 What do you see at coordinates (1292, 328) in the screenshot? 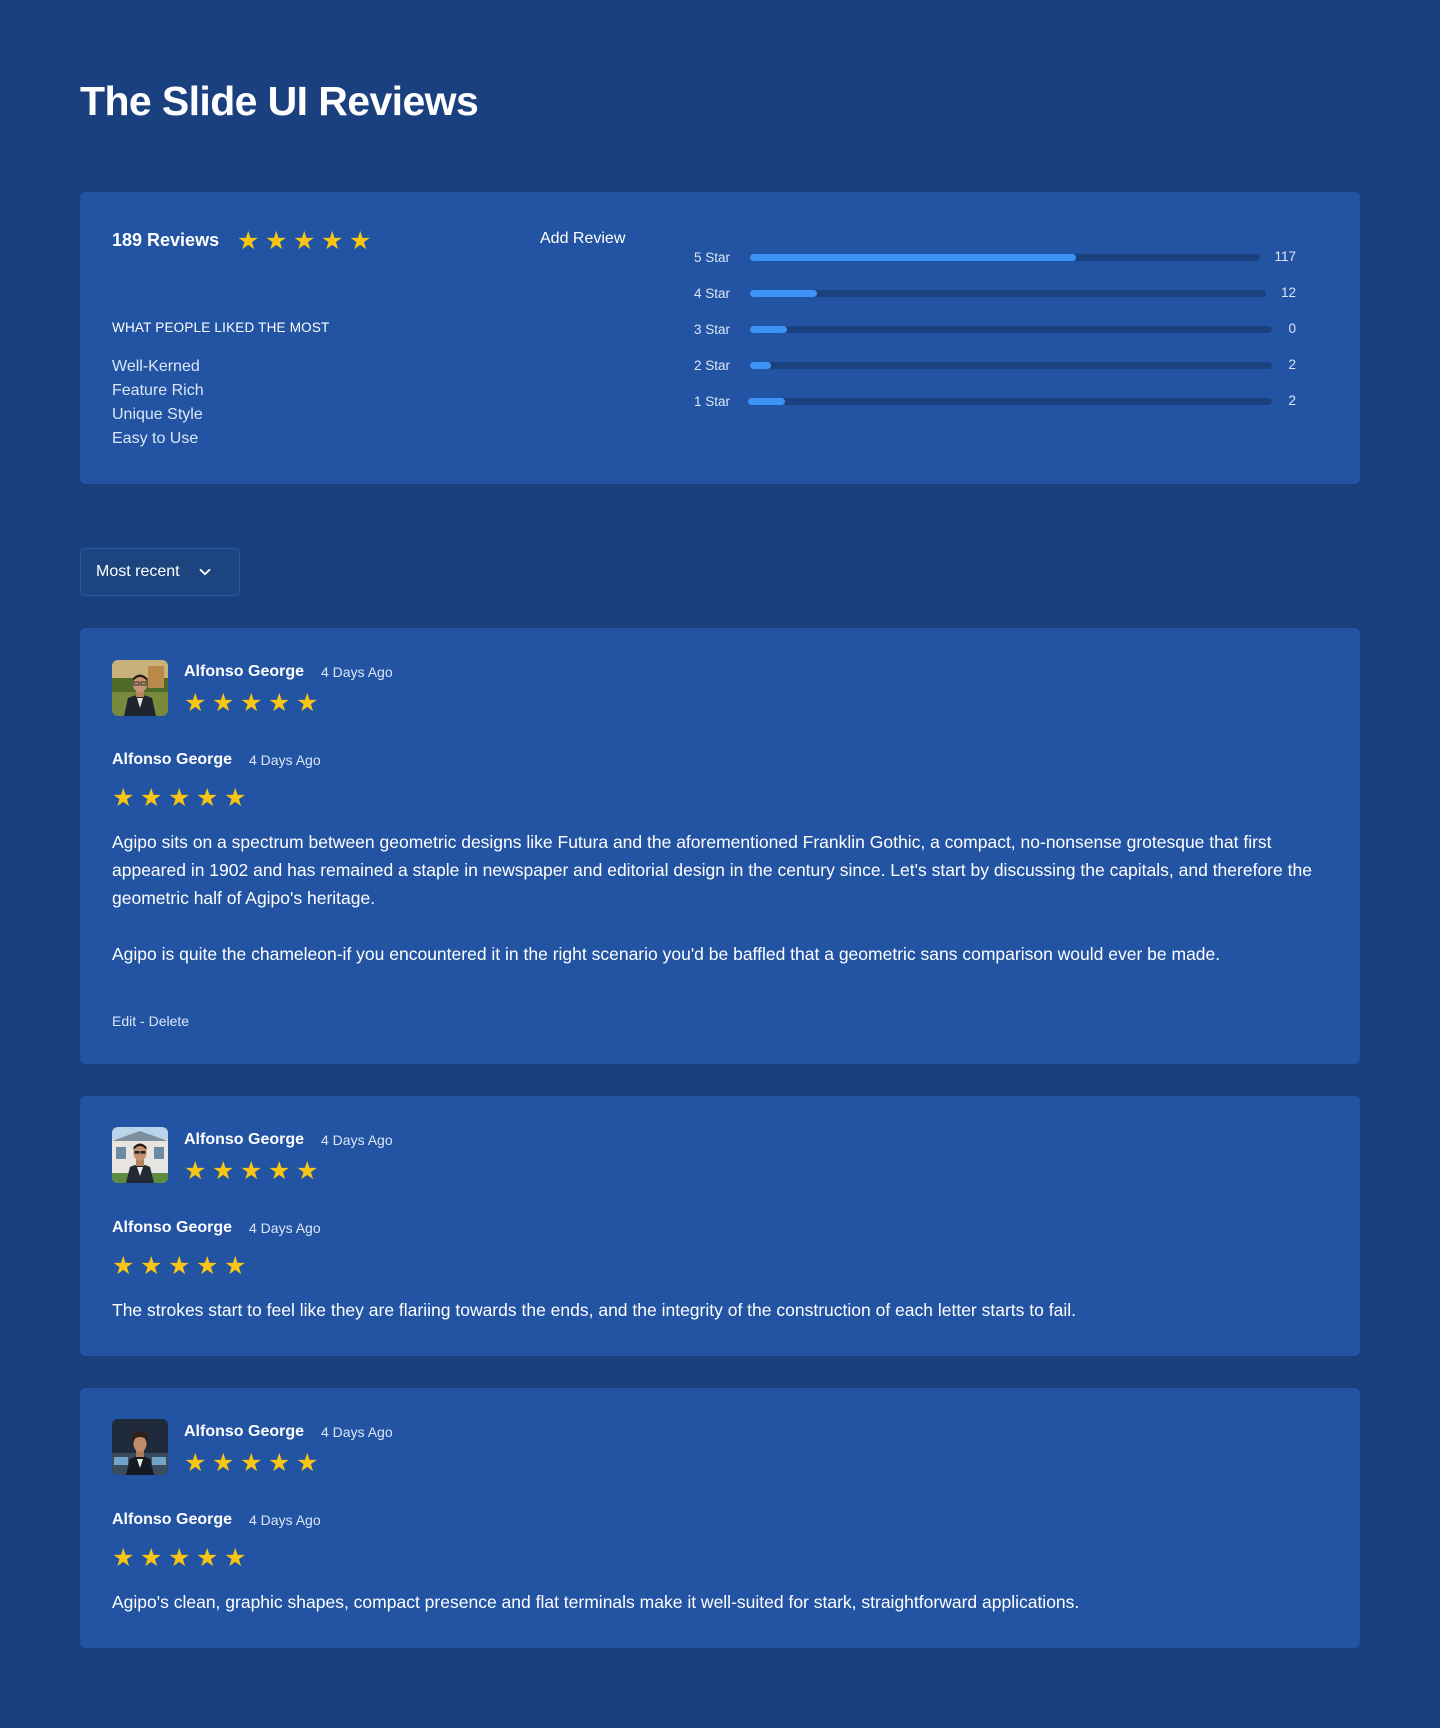
I see `breakdown-count: 0` at bounding box center [1292, 328].